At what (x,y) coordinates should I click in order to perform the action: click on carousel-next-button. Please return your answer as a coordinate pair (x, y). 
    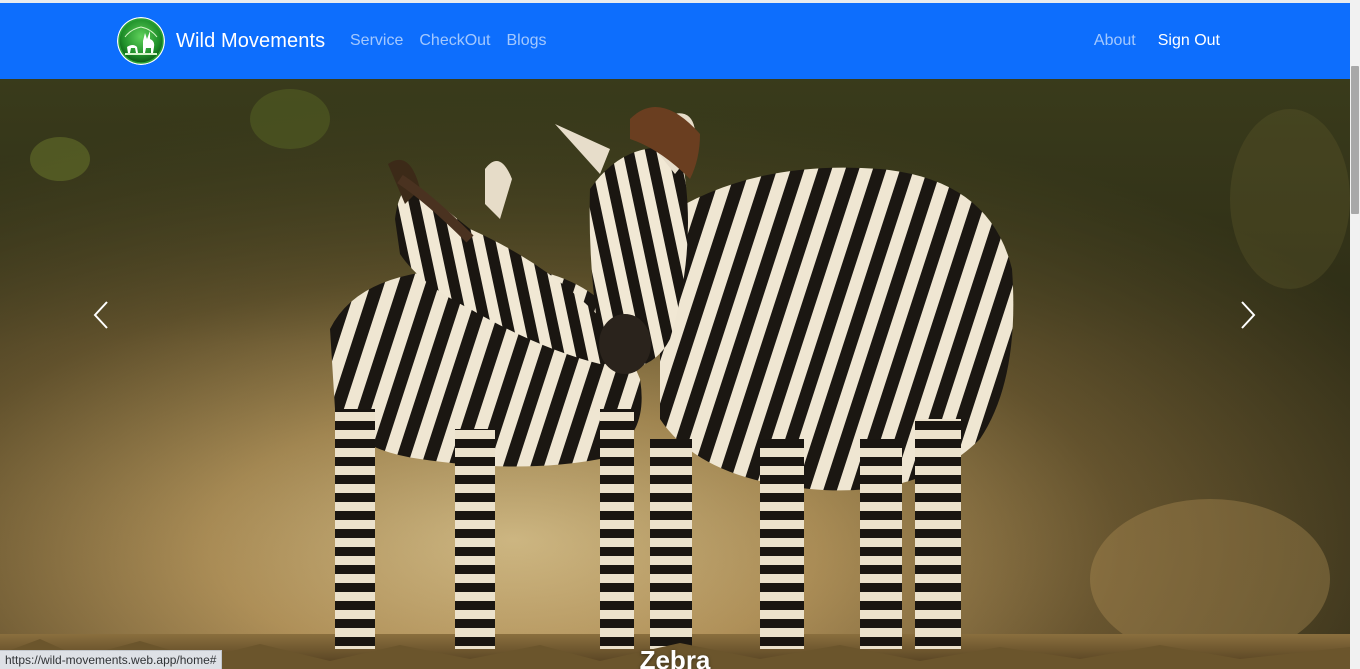
    Looking at the image, I should click on (1248, 315).